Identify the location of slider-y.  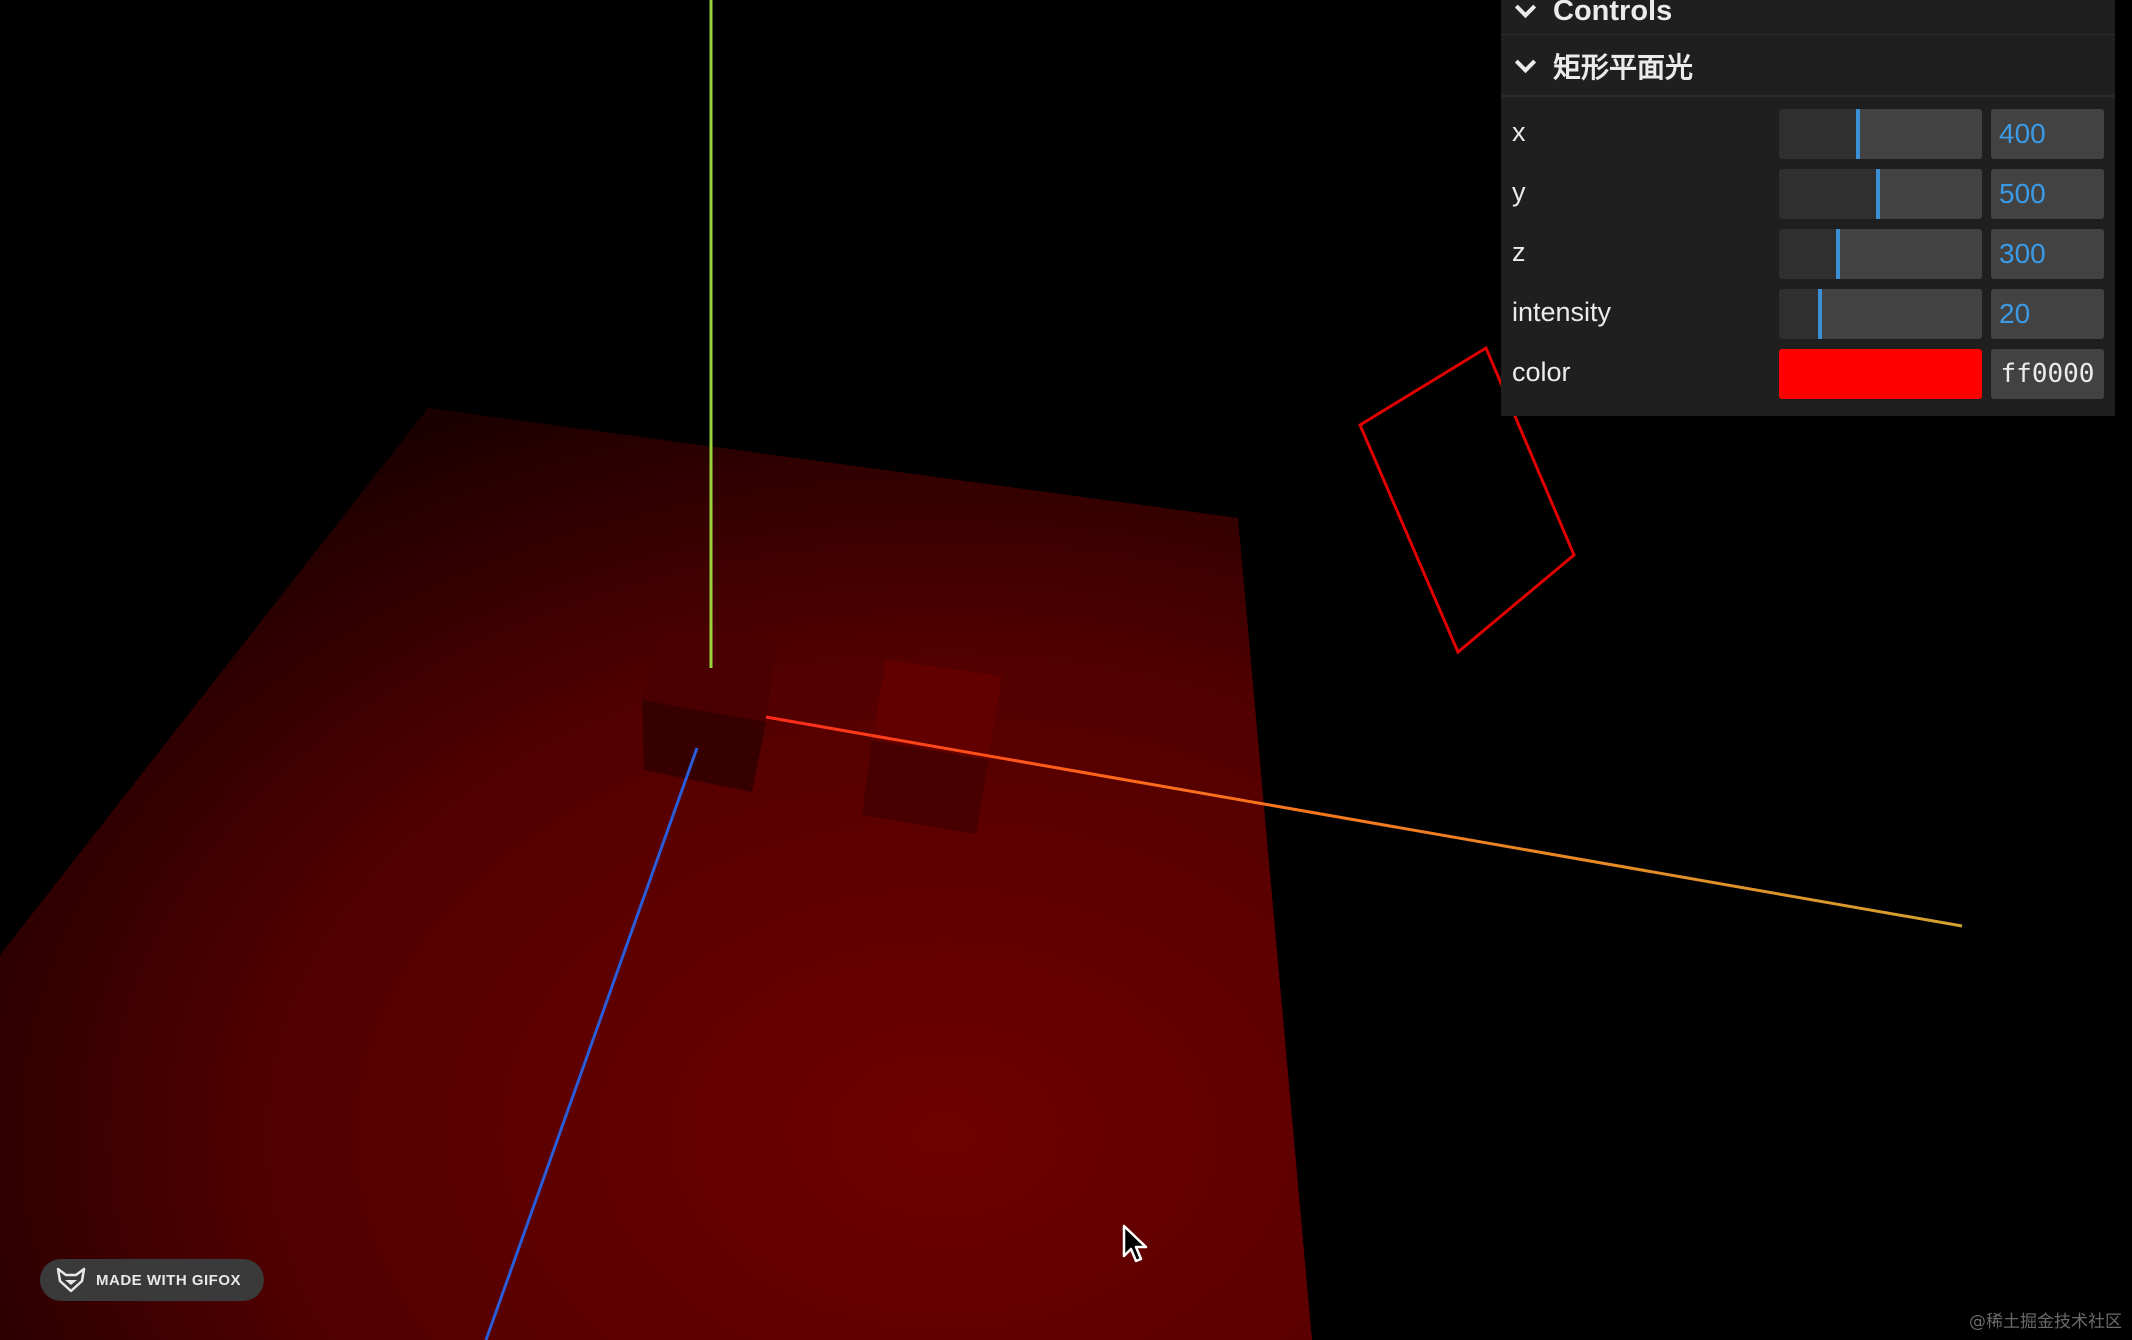
(1880, 194).